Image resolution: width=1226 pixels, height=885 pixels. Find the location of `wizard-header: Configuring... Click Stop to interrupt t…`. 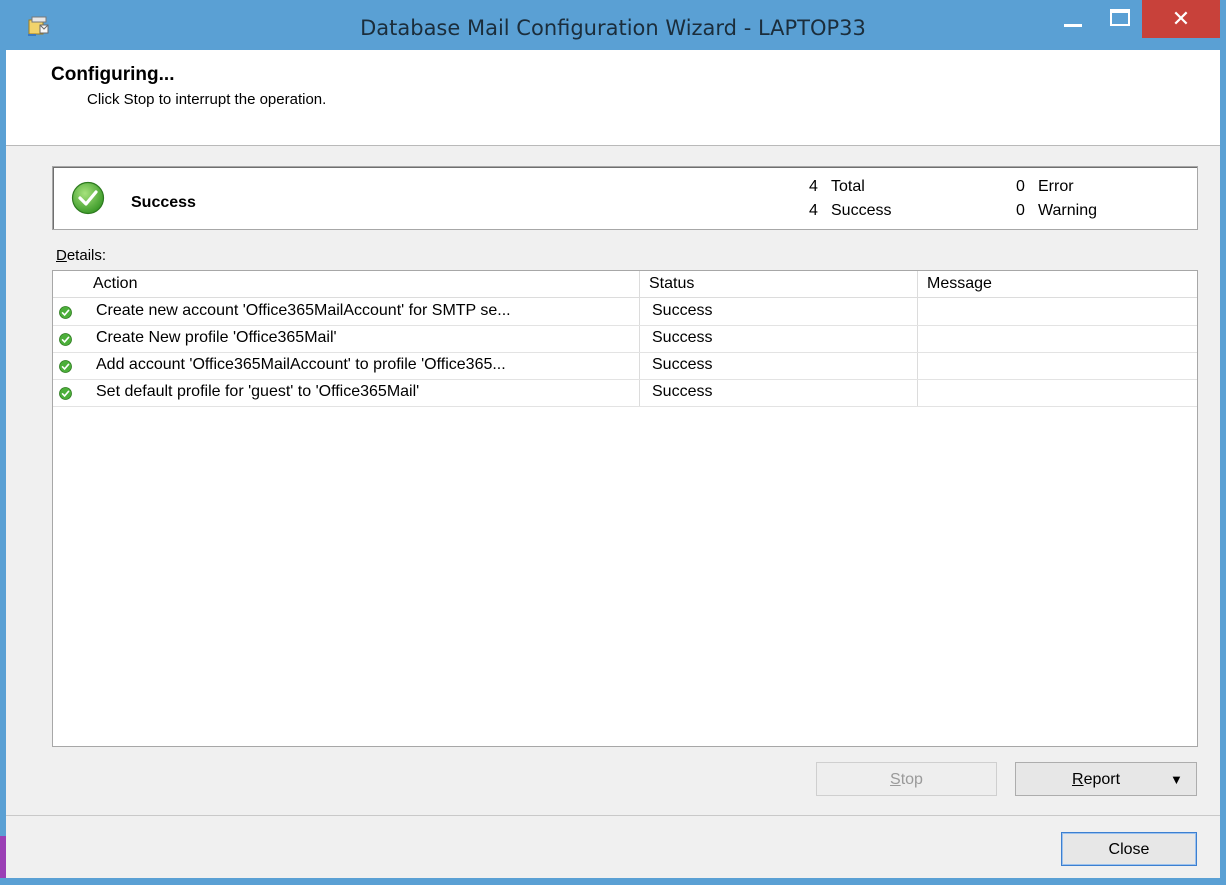

wizard-header: Configuring... Click Stop to interrupt t… is located at coordinates (613, 98).